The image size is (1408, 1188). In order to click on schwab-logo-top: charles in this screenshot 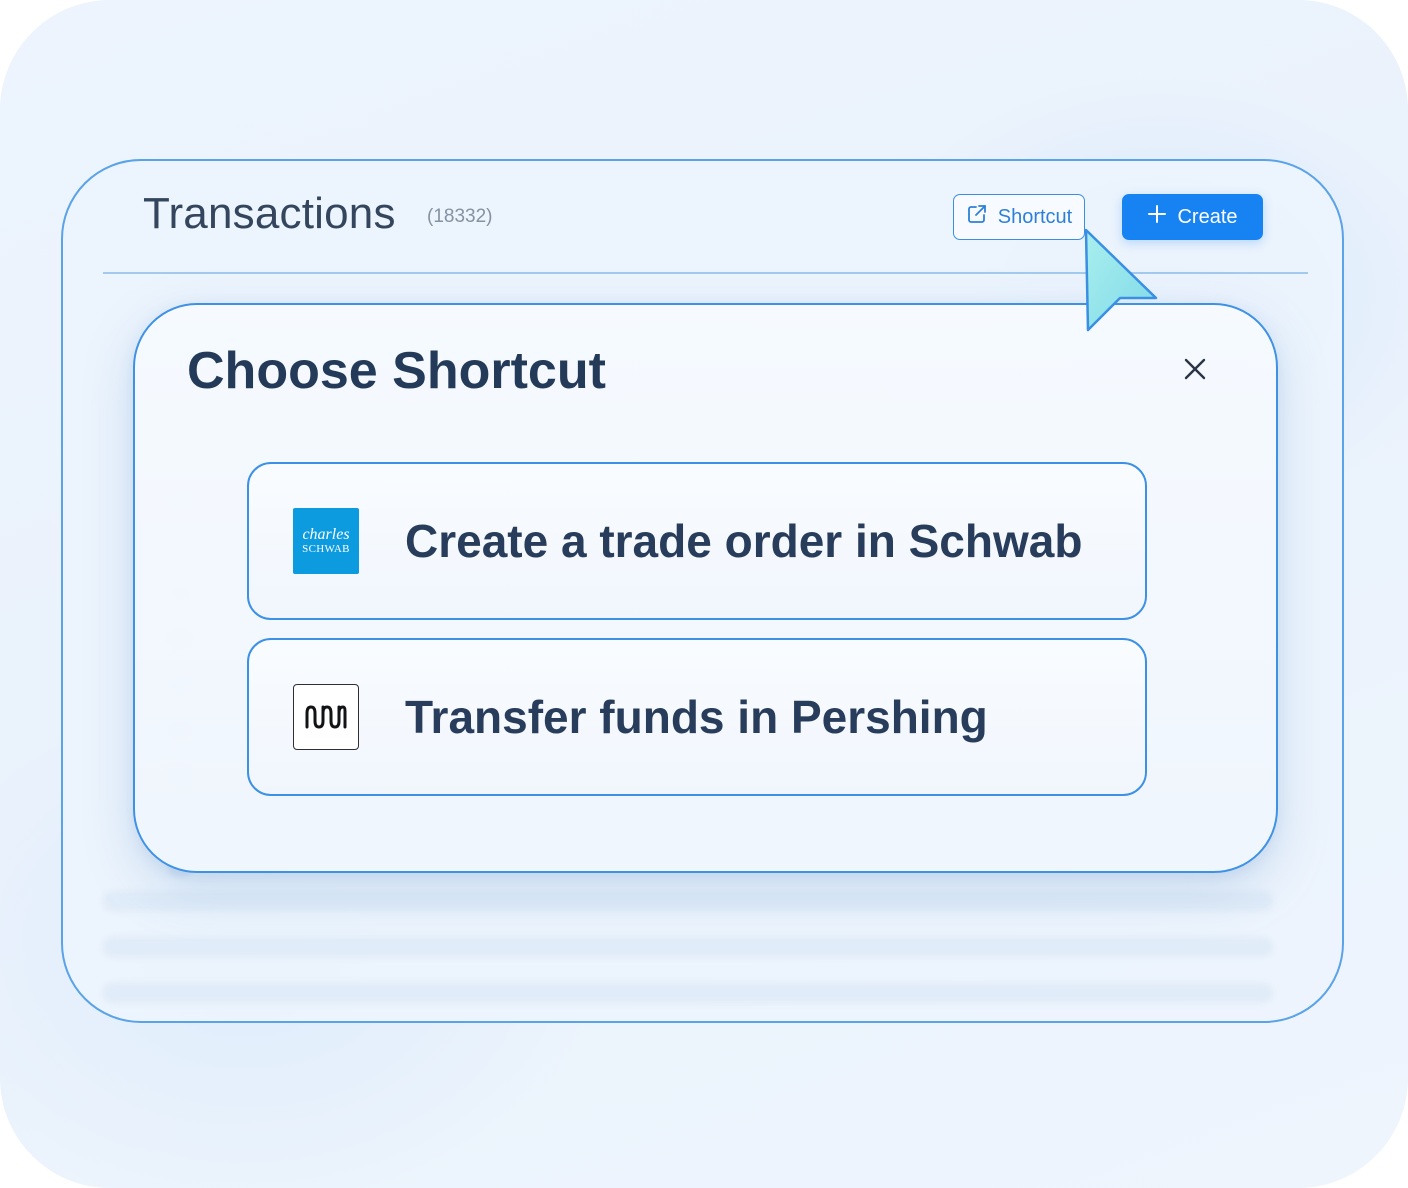, I will do `click(326, 534)`.